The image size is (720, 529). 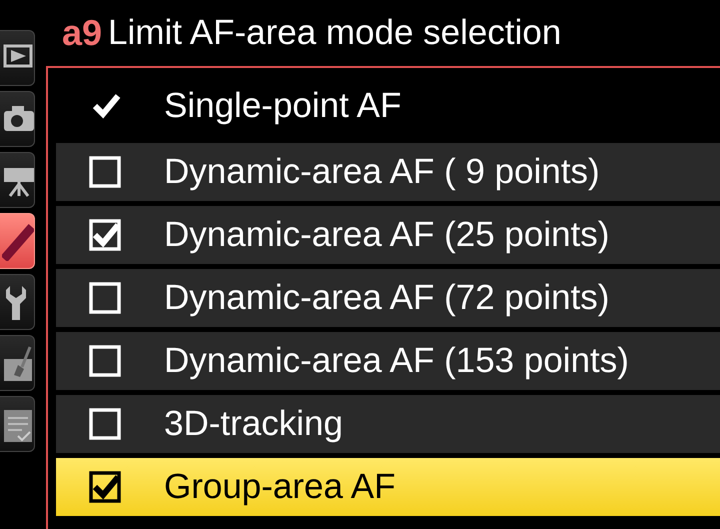 I want to click on menu-title: Limit AF-area mode selection, so click(x=335, y=33).